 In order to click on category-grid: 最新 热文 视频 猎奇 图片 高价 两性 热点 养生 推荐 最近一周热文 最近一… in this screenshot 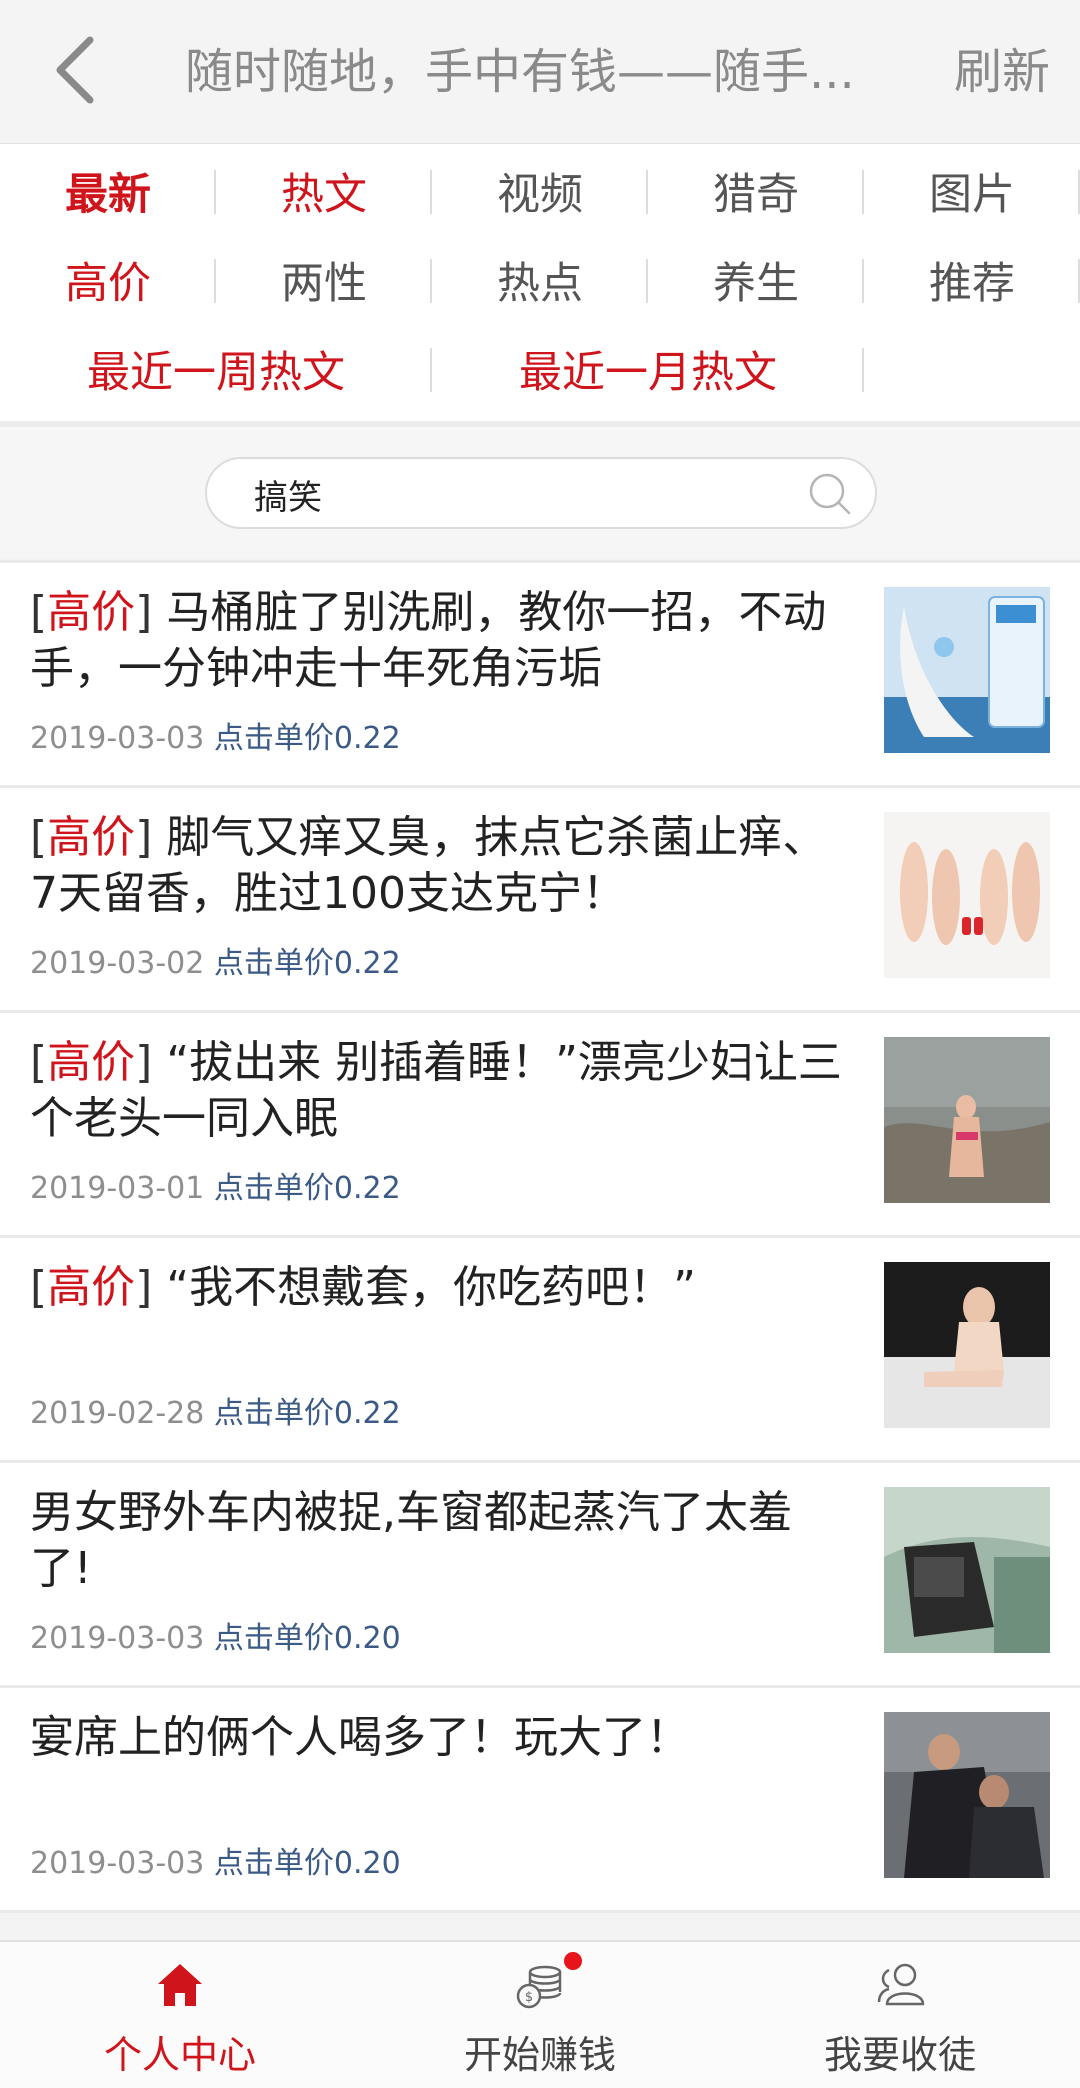, I will do `click(540, 282)`.